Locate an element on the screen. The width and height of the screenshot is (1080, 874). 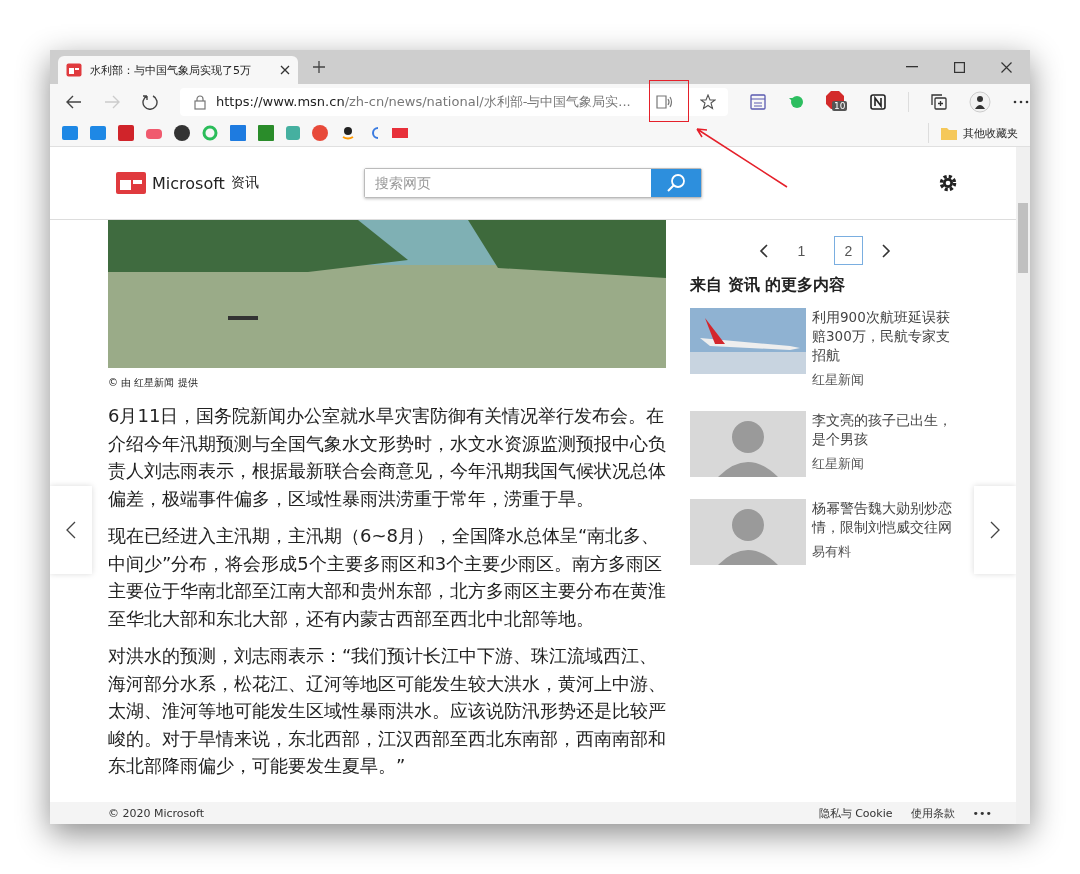
search-button is located at coordinates (676, 183).